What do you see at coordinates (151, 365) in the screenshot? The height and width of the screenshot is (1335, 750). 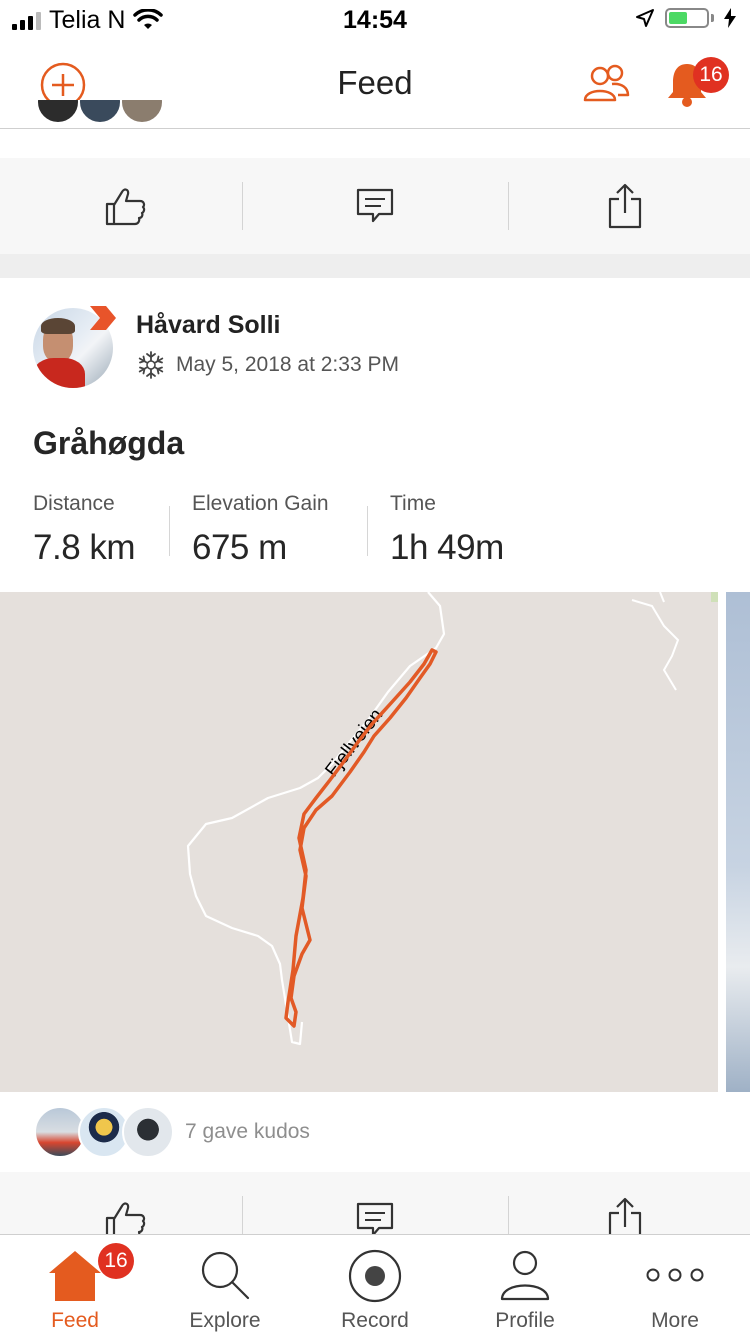 I see `snowflake-icon` at bounding box center [151, 365].